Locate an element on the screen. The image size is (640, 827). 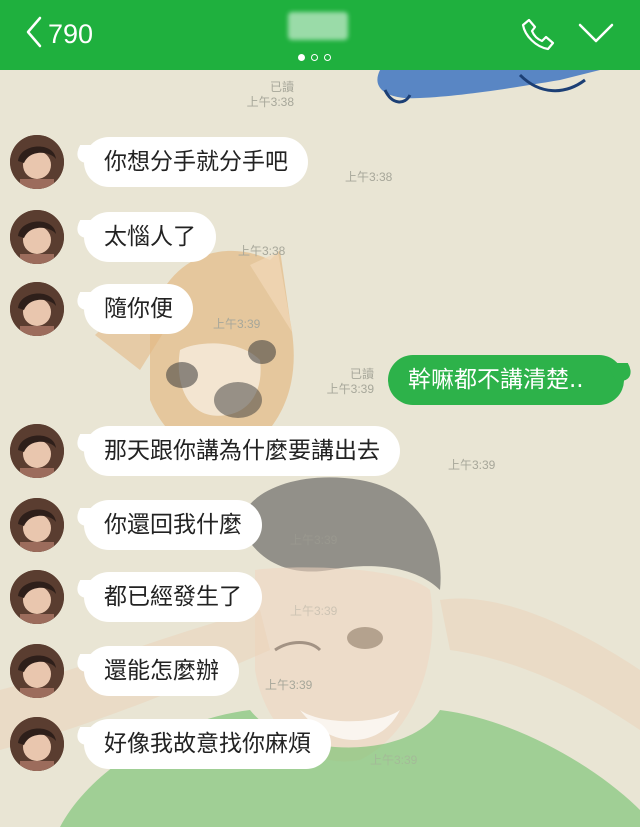
page-indicator is located at coordinates (314, 57).